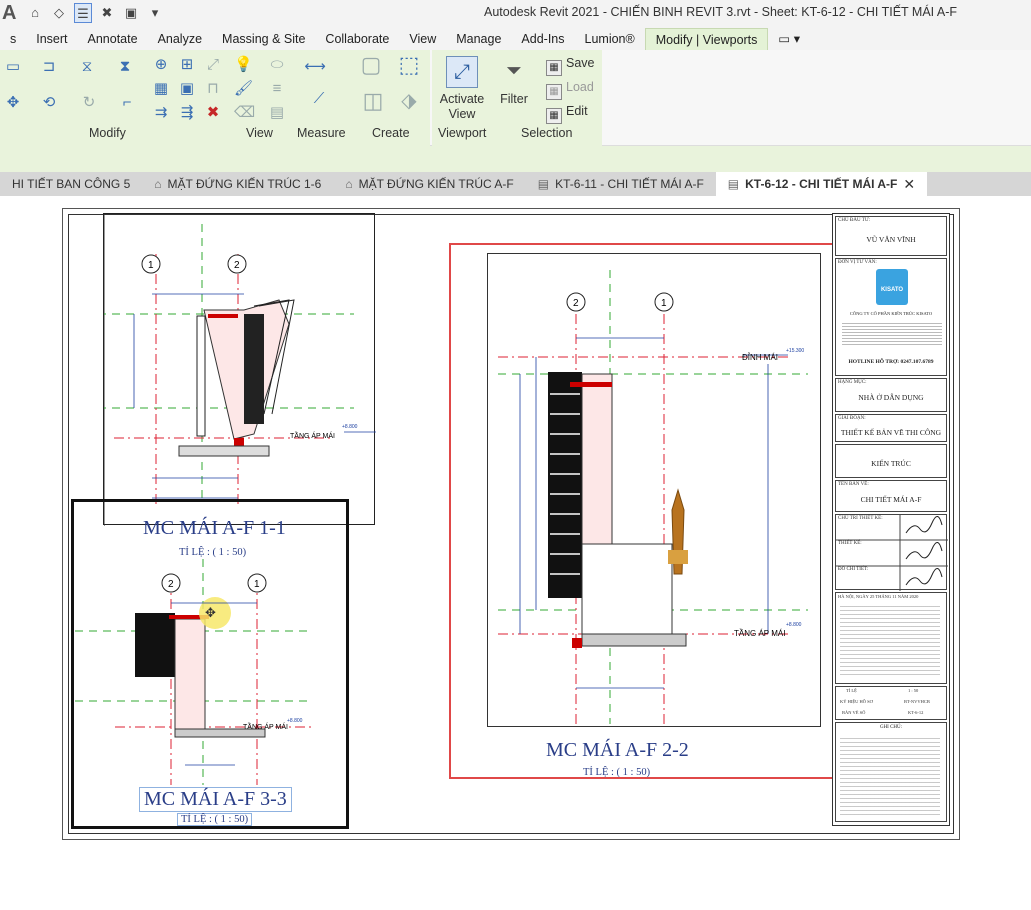  I want to click on override-icon: ⬭, so click(277, 65).